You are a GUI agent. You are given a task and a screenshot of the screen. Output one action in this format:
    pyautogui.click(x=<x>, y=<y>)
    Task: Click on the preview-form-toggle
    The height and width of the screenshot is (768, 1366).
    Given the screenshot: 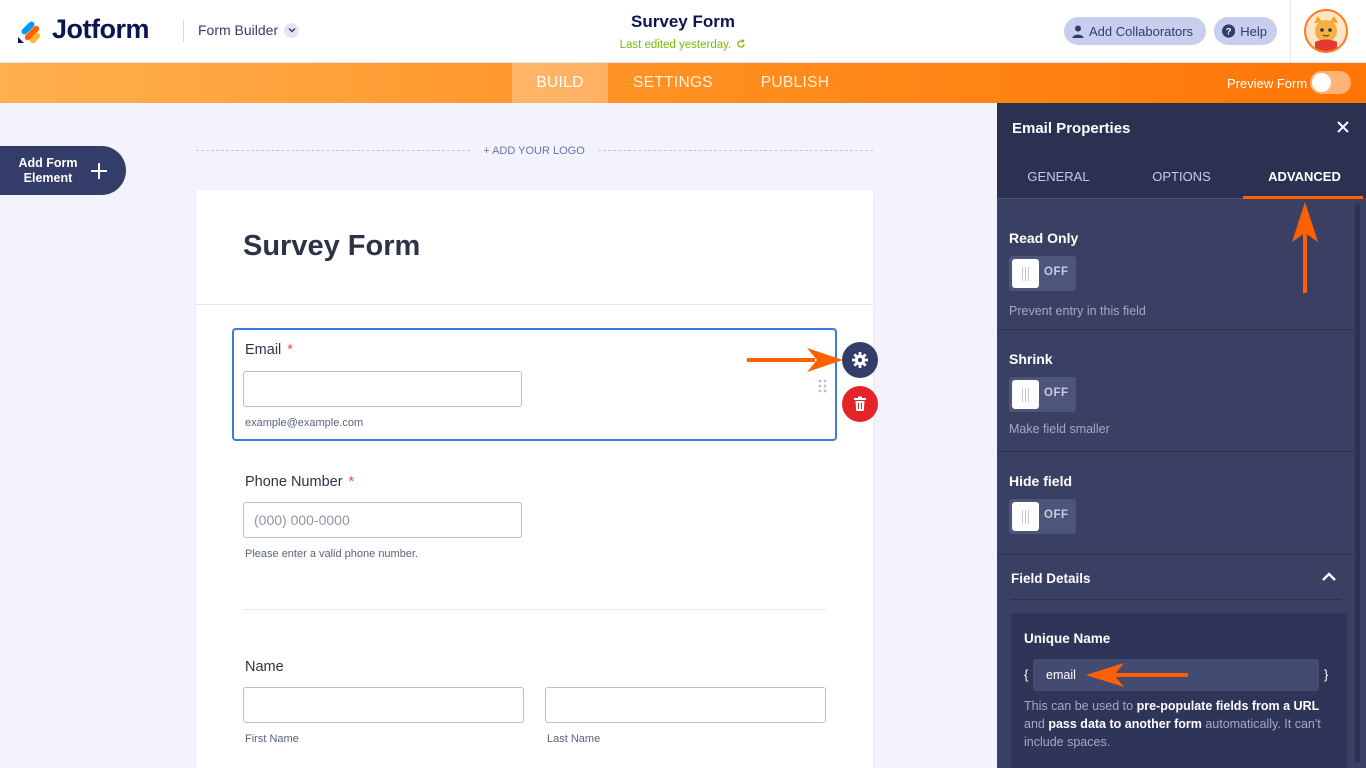 What is the action you would take?
    pyautogui.click(x=1330, y=82)
    